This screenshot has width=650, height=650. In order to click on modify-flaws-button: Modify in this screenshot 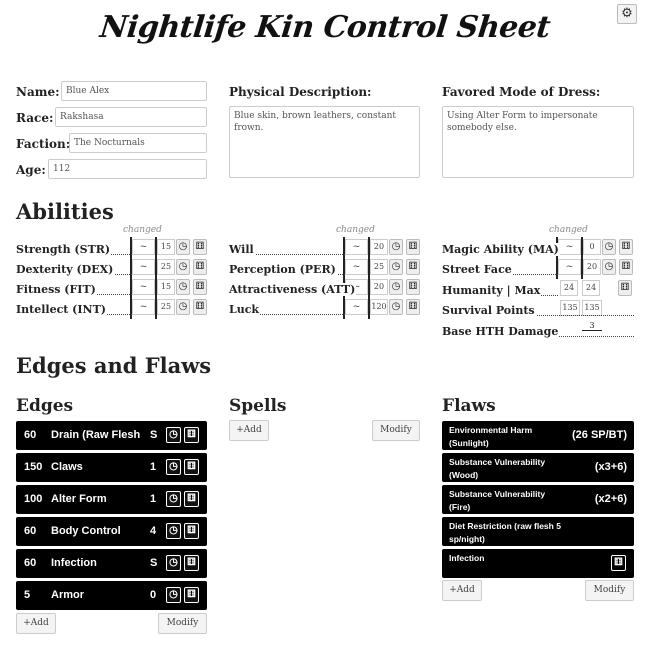, I will do `click(609, 590)`.